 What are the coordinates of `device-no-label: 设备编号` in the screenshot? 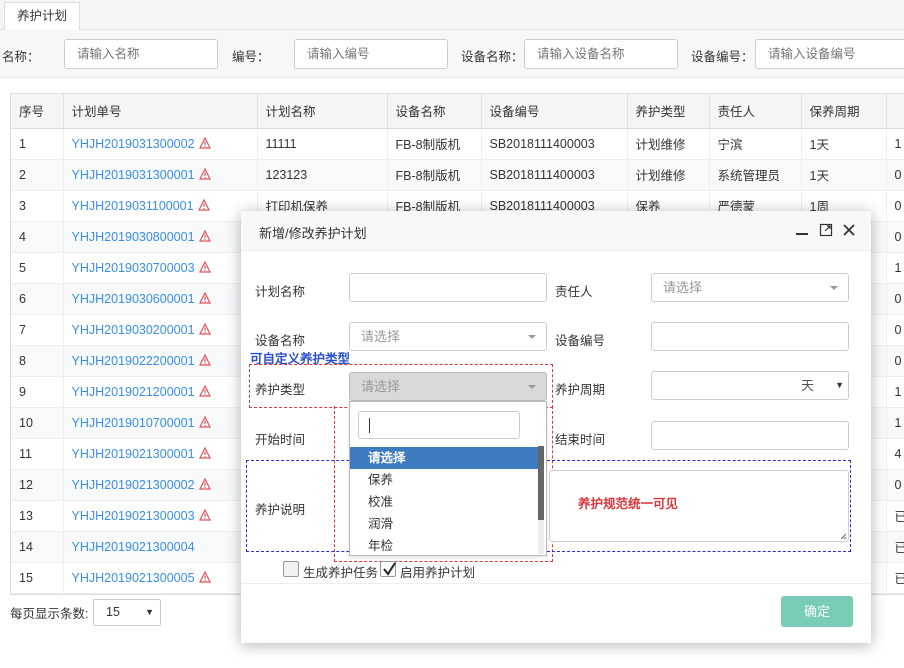 It's located at (580, 341).